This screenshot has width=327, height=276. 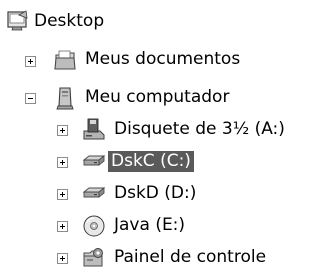 I want to click on tree-item-label: Painel de controle, so click(x=190, y=257).